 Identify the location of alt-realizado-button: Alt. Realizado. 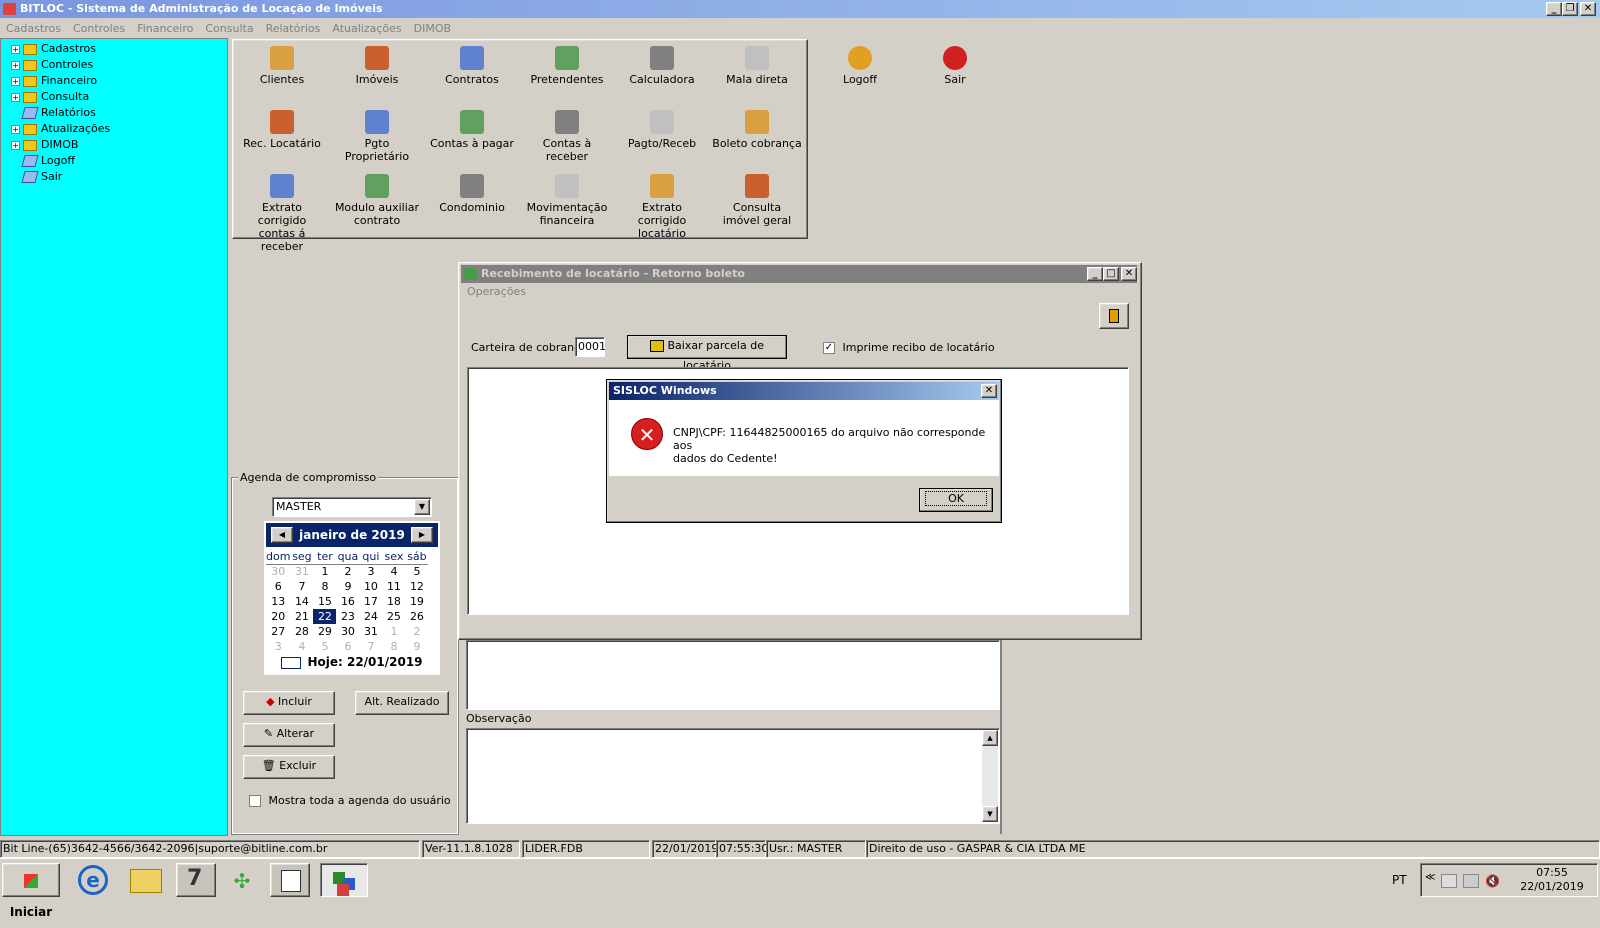
(402, 703).